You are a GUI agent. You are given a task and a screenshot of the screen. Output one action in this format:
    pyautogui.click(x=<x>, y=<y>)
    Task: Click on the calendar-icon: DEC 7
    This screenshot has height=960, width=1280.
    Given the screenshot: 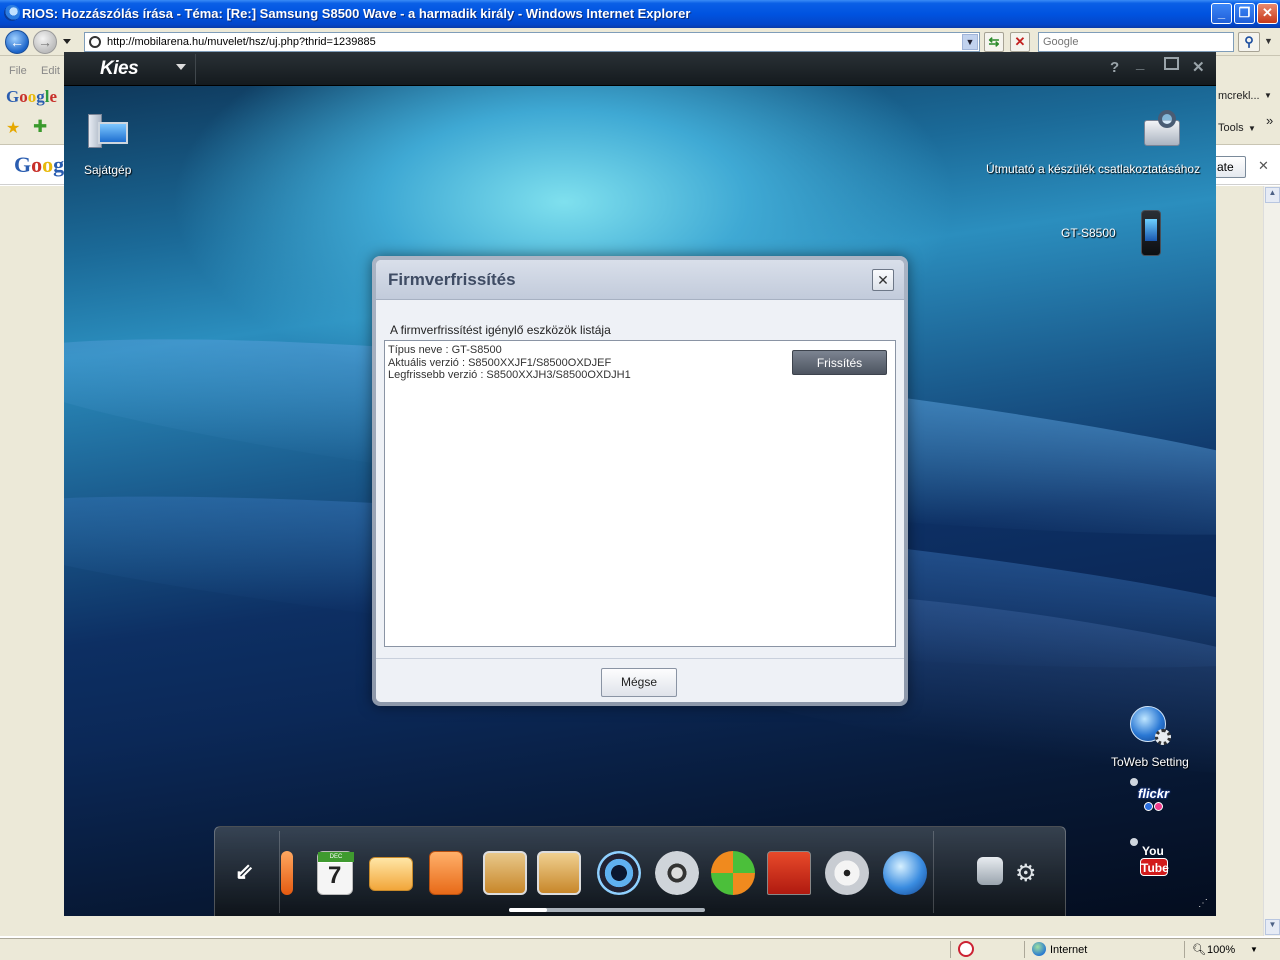 What is the action you would take?
    pyautogui.click(x=335, y=873)
    